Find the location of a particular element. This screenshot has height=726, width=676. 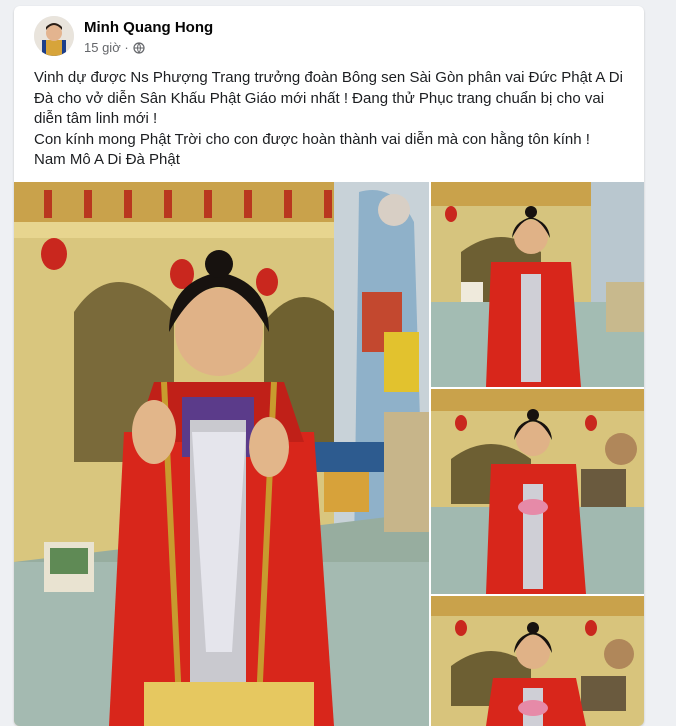

post-time: 15 giờ · is located at coordinates (106, 47).